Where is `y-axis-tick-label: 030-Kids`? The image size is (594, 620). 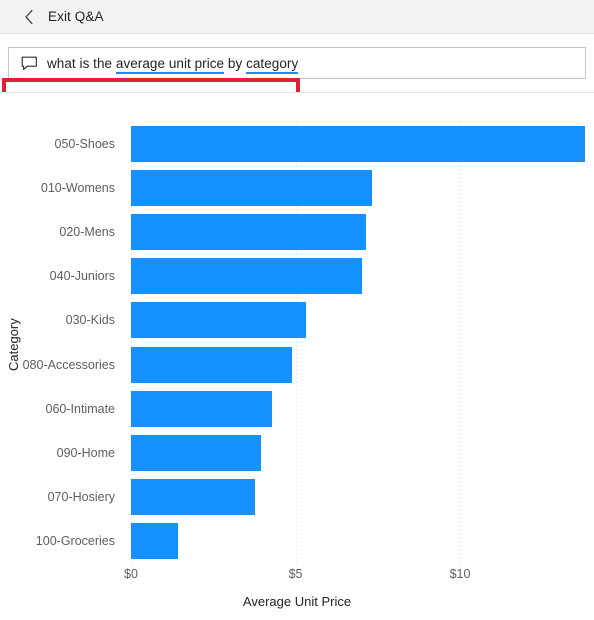
y-axis-tick-label: 030-Kids is located at coordinates (90, 320).